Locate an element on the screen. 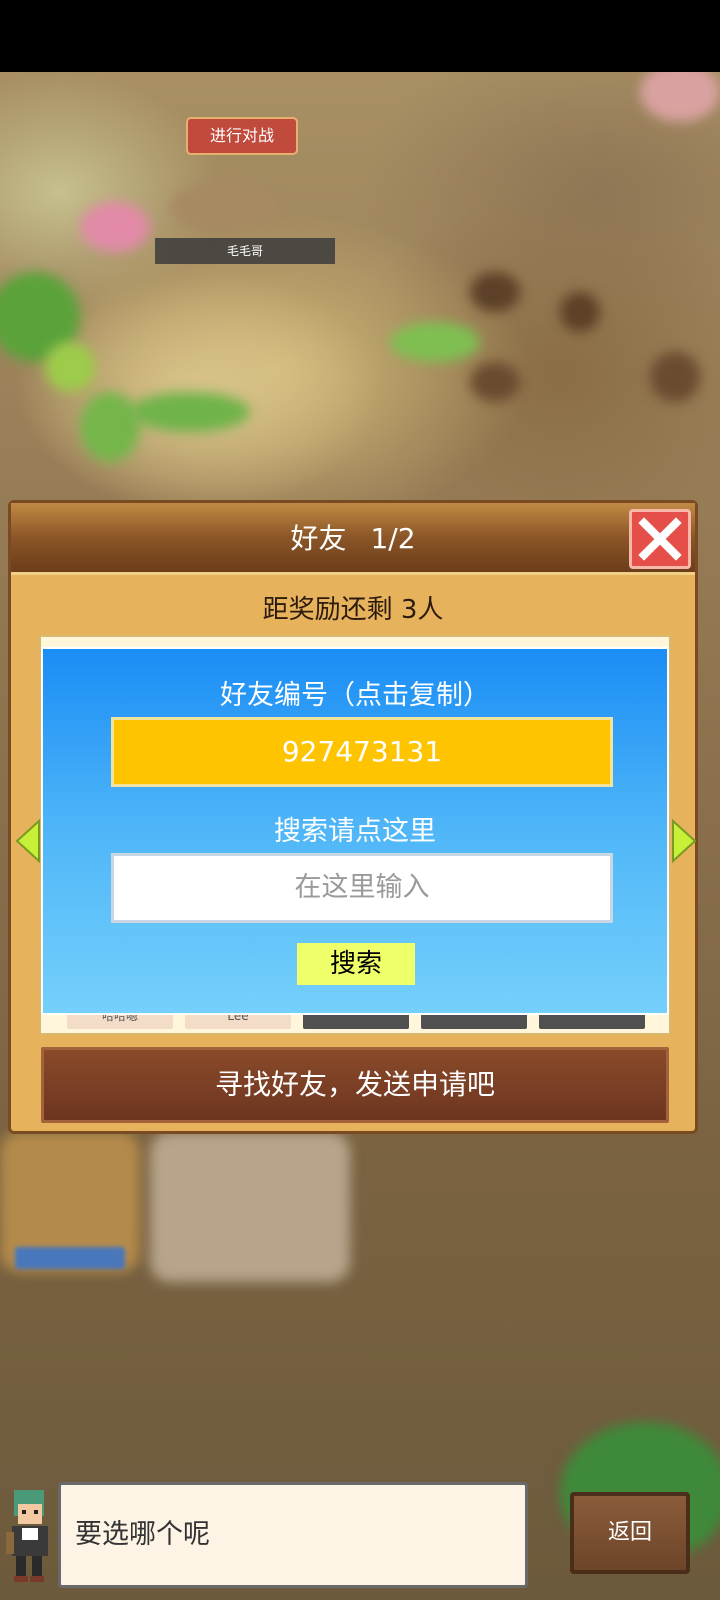  search-input: 在这里输入 is located at coordinates (362, 888).